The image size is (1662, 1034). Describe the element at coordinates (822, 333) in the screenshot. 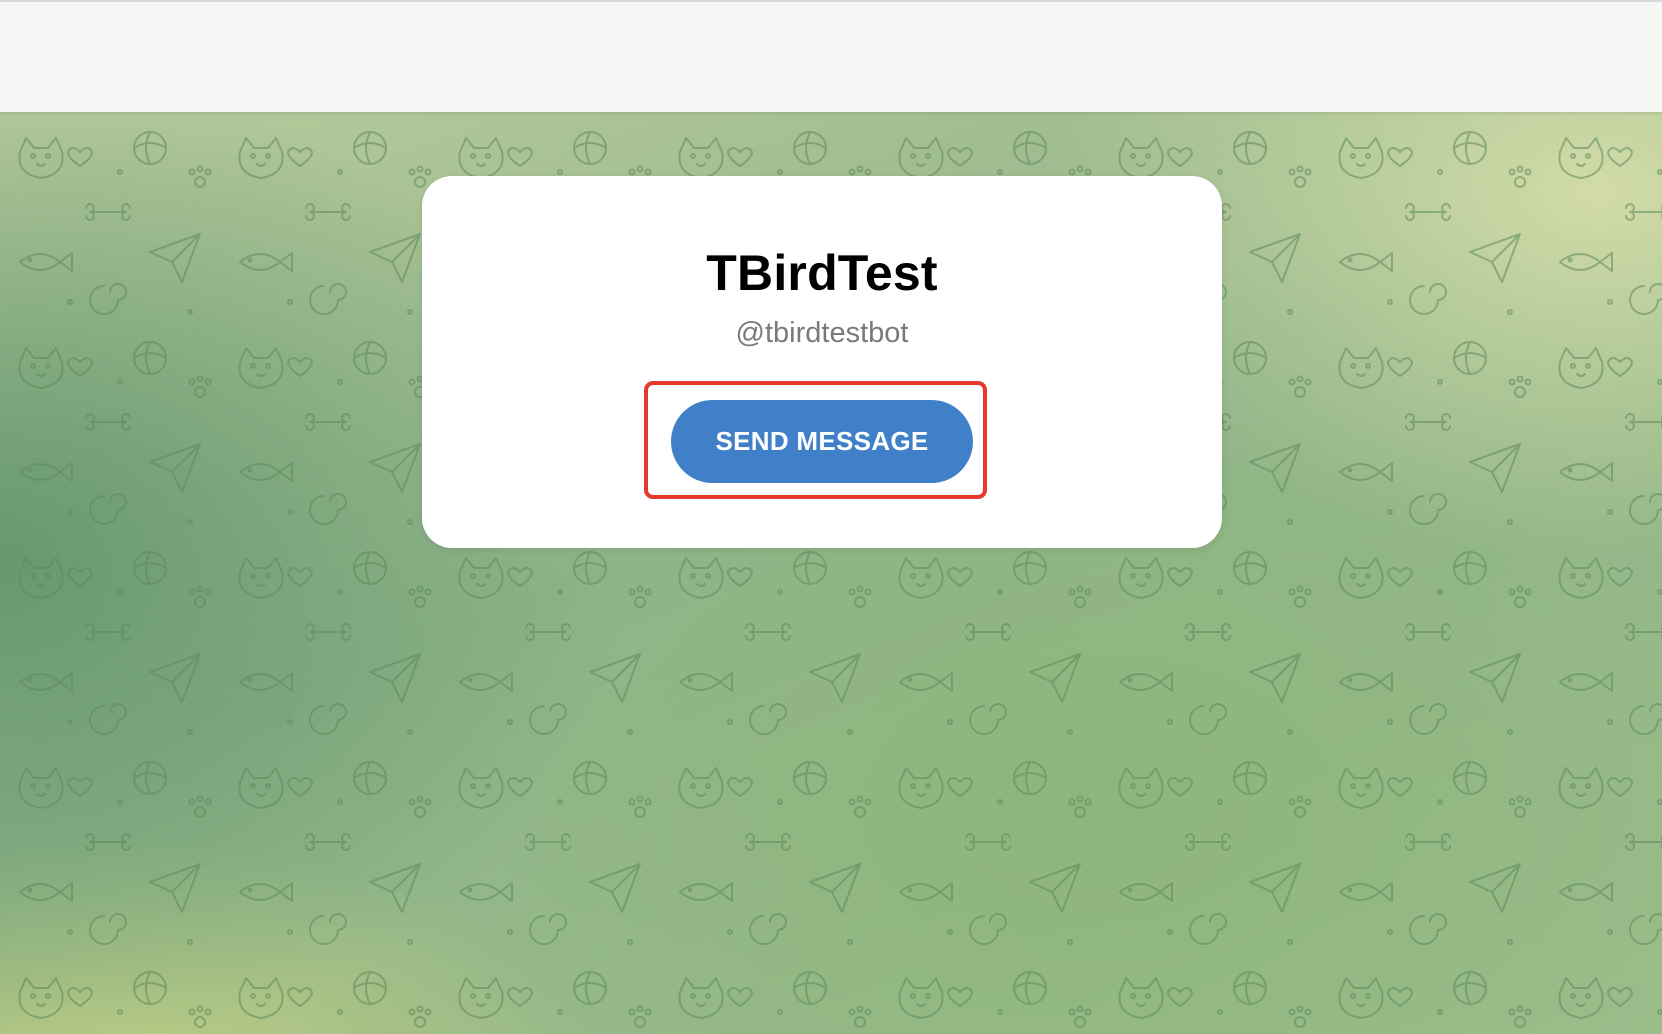

I see `bot-username-label: @tbirdtestbot` at that location.